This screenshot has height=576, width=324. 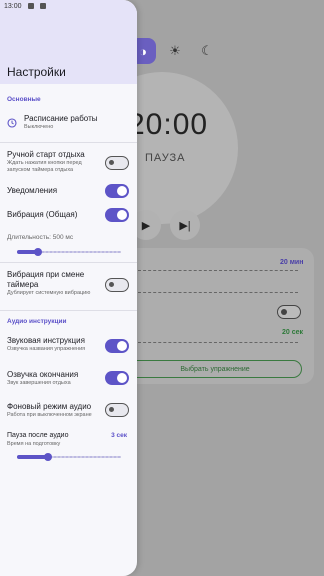 I want to click on pause-slider, so click(x=69, y=457).